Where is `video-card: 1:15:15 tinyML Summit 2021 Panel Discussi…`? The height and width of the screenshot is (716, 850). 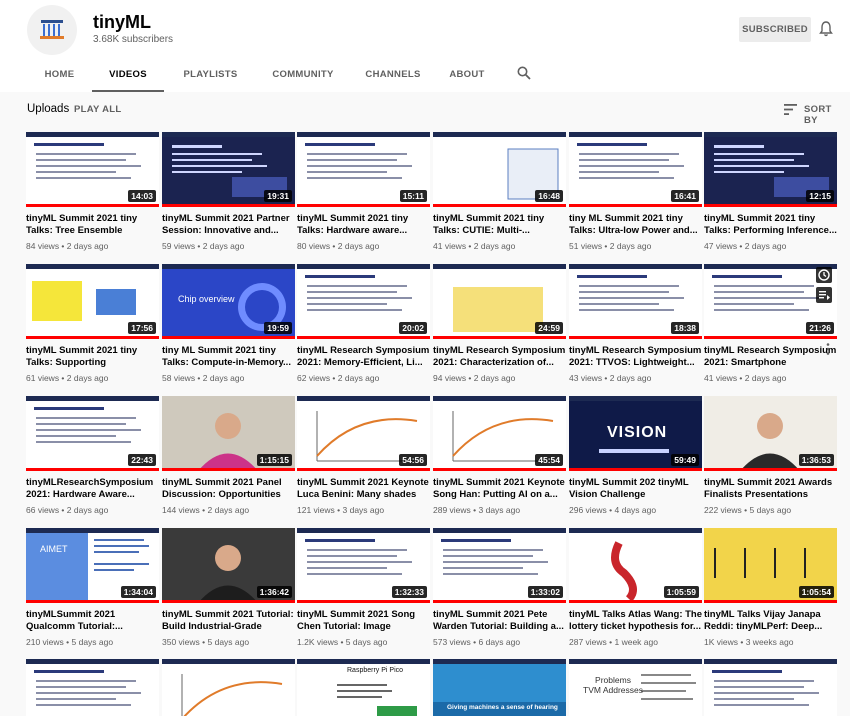
video-card: 1:15:15 tinyML Summit 2021 Panel Discussi… is located at coordinates (228, 455).